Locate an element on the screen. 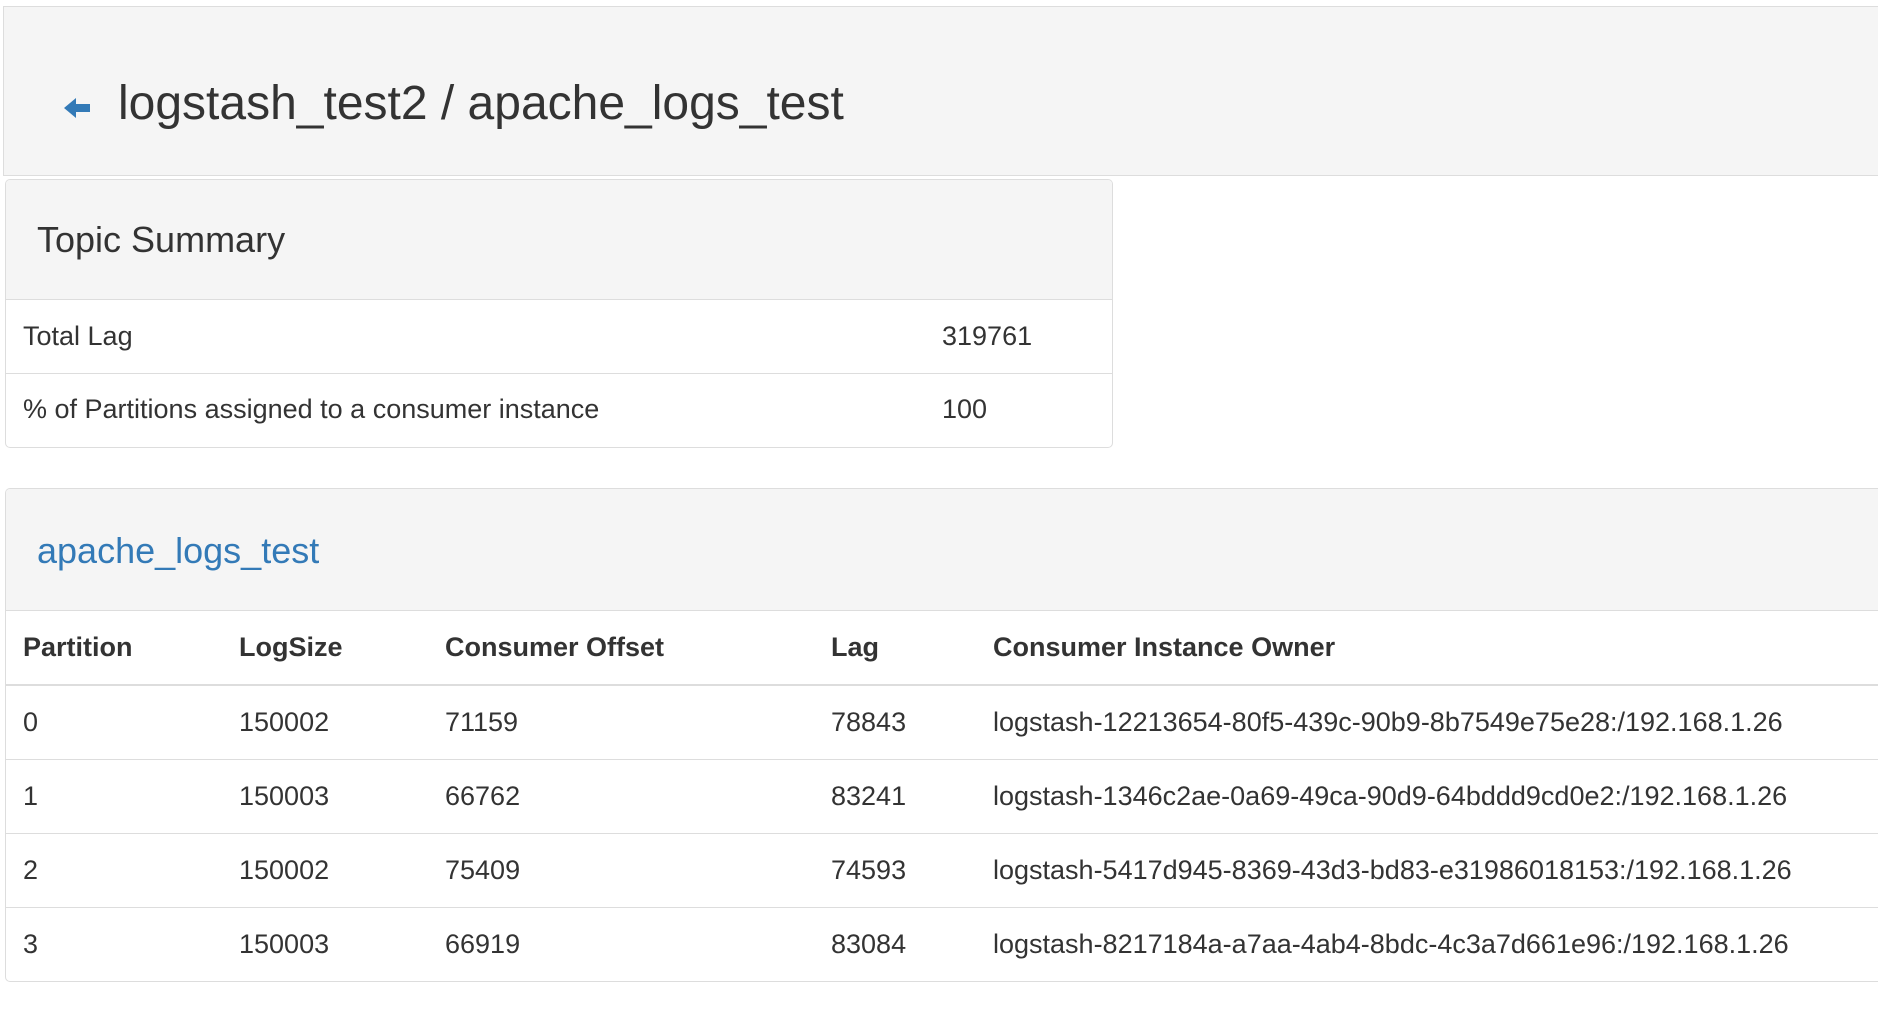 This screenshot has height=1018, width=1878. consumer-offset-cell: 66919 is located at coordinates (483, 943).